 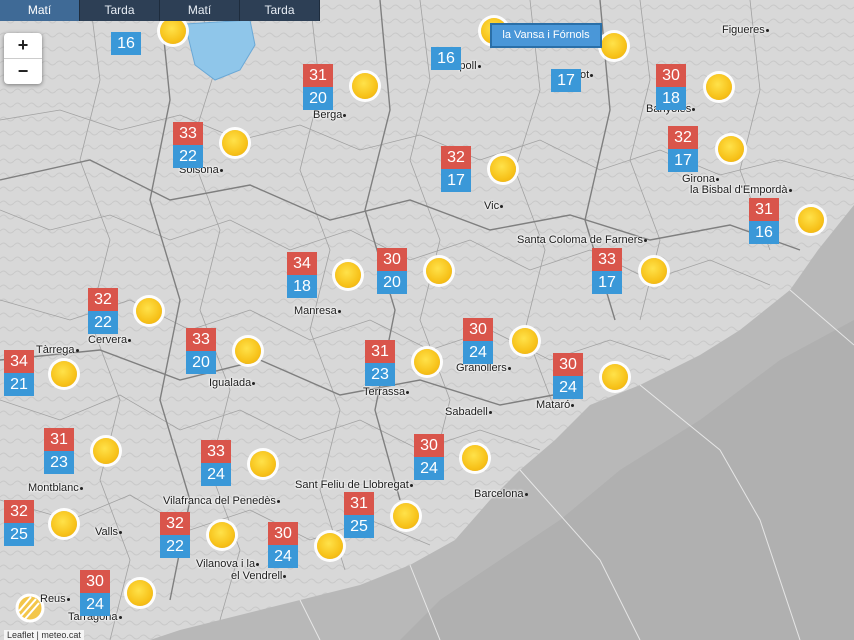 What do you see at coordinates (739, 190) in the screenshot?
I see `place-name: la Bisbal d'Empordà` at bounding box center [739, 190].